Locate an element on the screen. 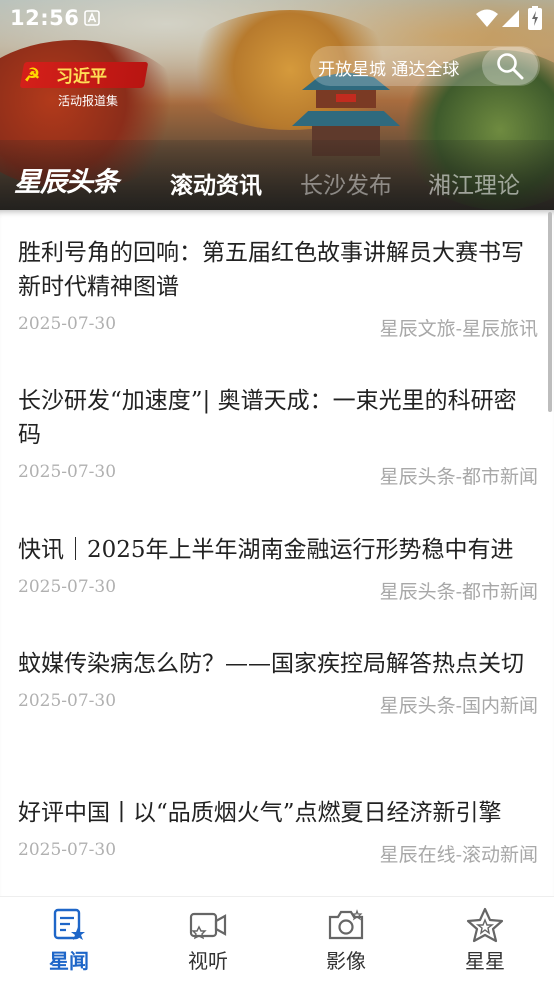  tab-xingchen-headlines: 星辰头条 is located at coordinates (66, 179).